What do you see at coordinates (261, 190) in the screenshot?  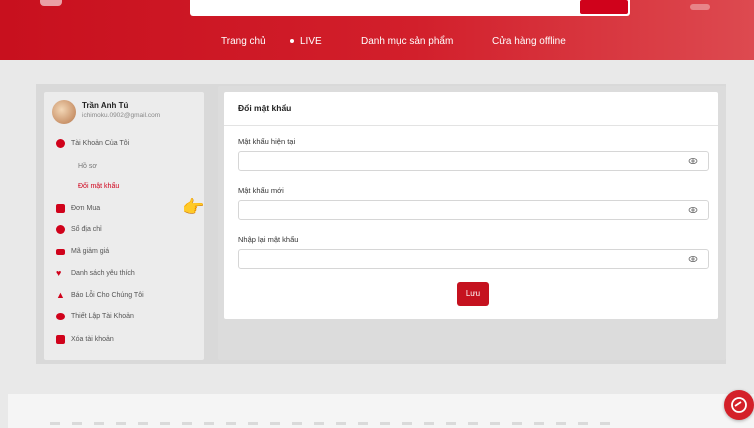 I see `new-password-label: Mật khẩu mới` at bounding box center [261, 190].